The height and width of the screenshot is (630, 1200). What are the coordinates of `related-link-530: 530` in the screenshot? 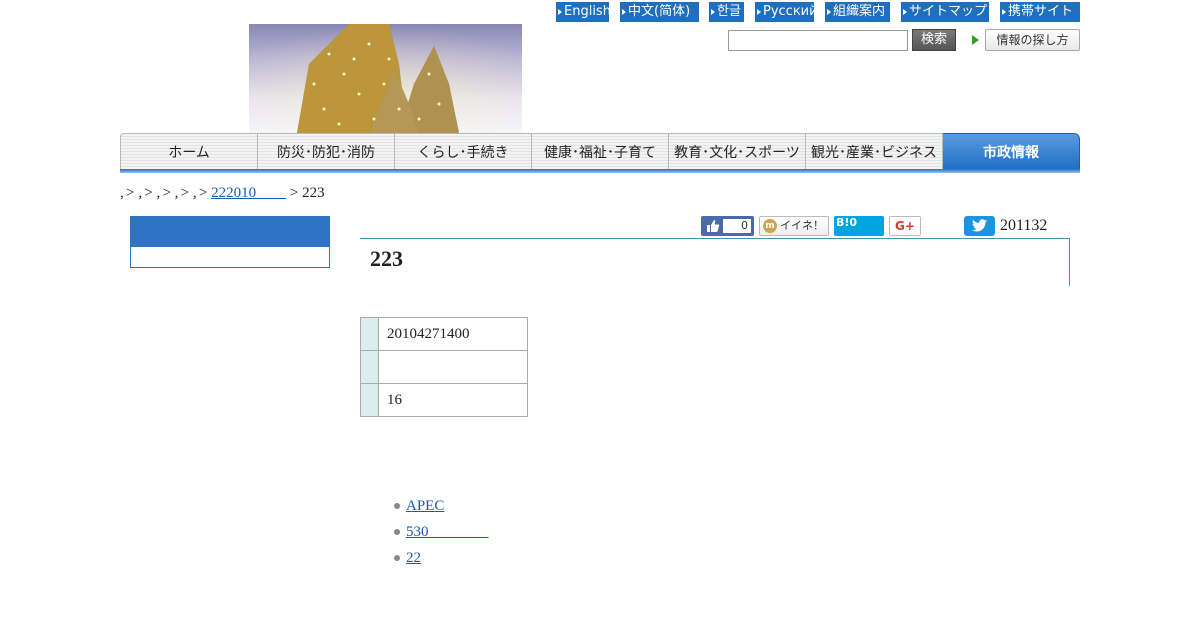 It's located at (447, 532).